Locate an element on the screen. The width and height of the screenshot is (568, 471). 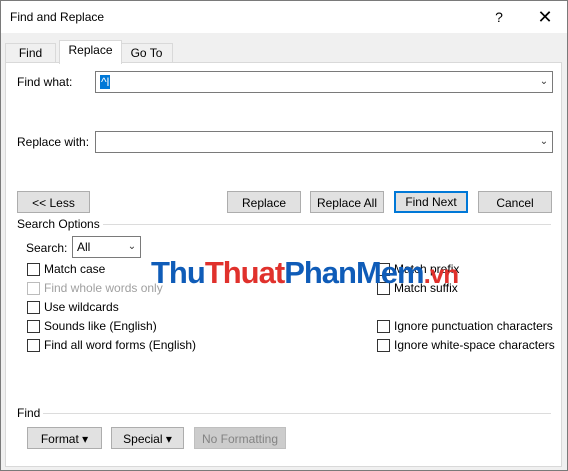
cancel-button: Cancel is located at coordinates (515, 202).